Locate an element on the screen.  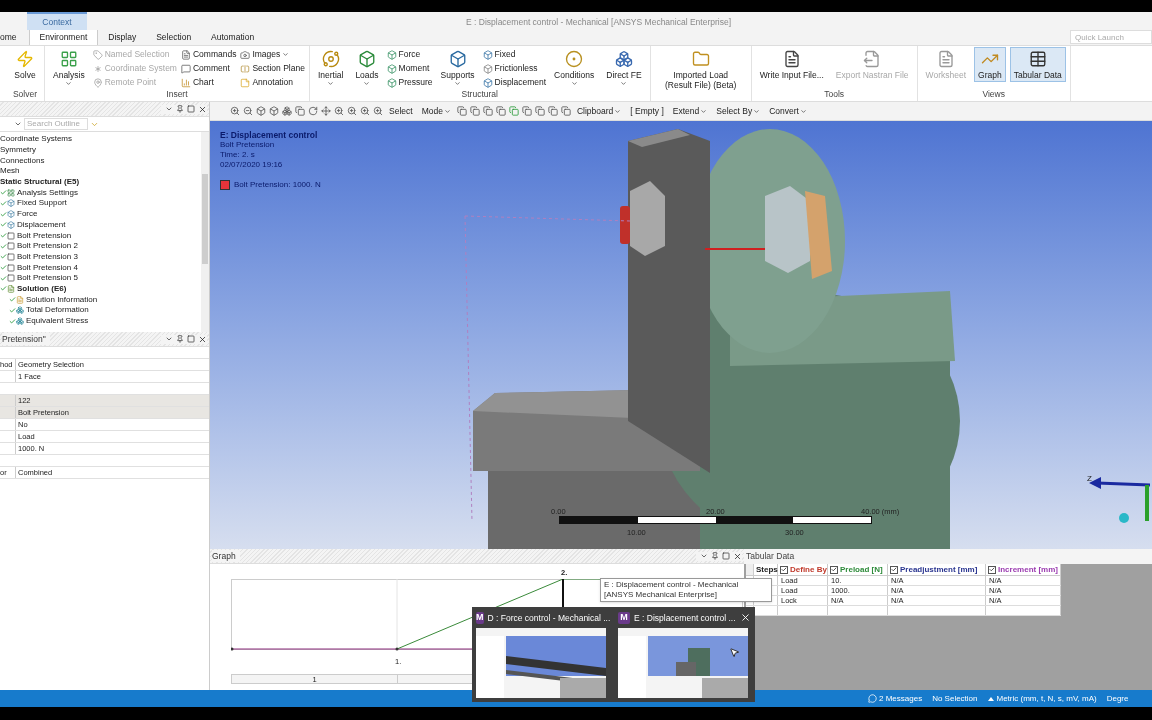
ribbon-tab: Automation is located at coordinates (233, 37).